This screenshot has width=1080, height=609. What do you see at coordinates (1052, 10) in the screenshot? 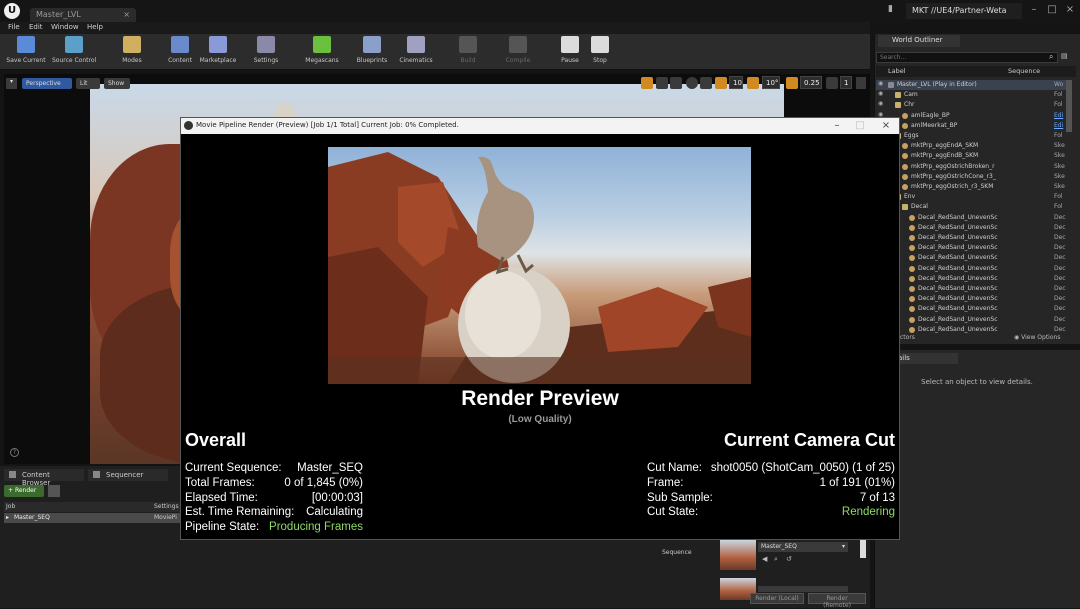
I see `maximize-icon: □` at bounding box center [1052, 10].